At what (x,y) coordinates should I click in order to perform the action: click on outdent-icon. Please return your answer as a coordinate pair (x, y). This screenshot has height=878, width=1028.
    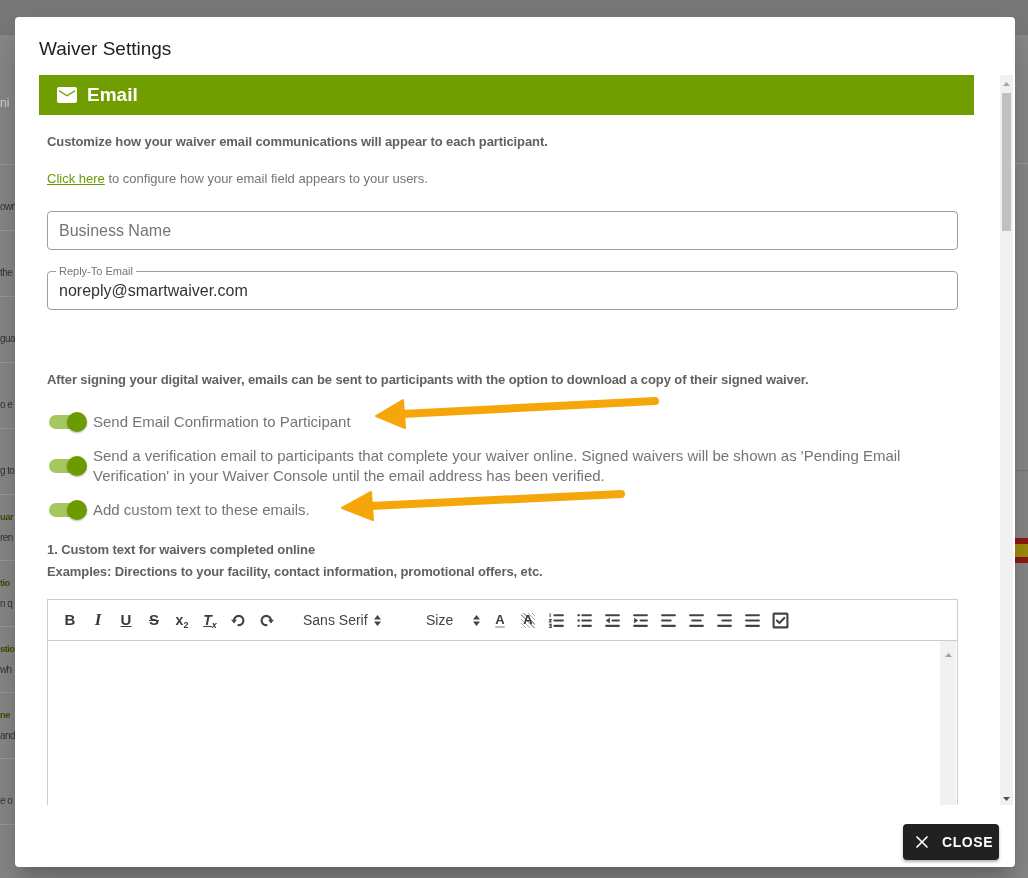
    Looking at the image, I should click on (612, 620).